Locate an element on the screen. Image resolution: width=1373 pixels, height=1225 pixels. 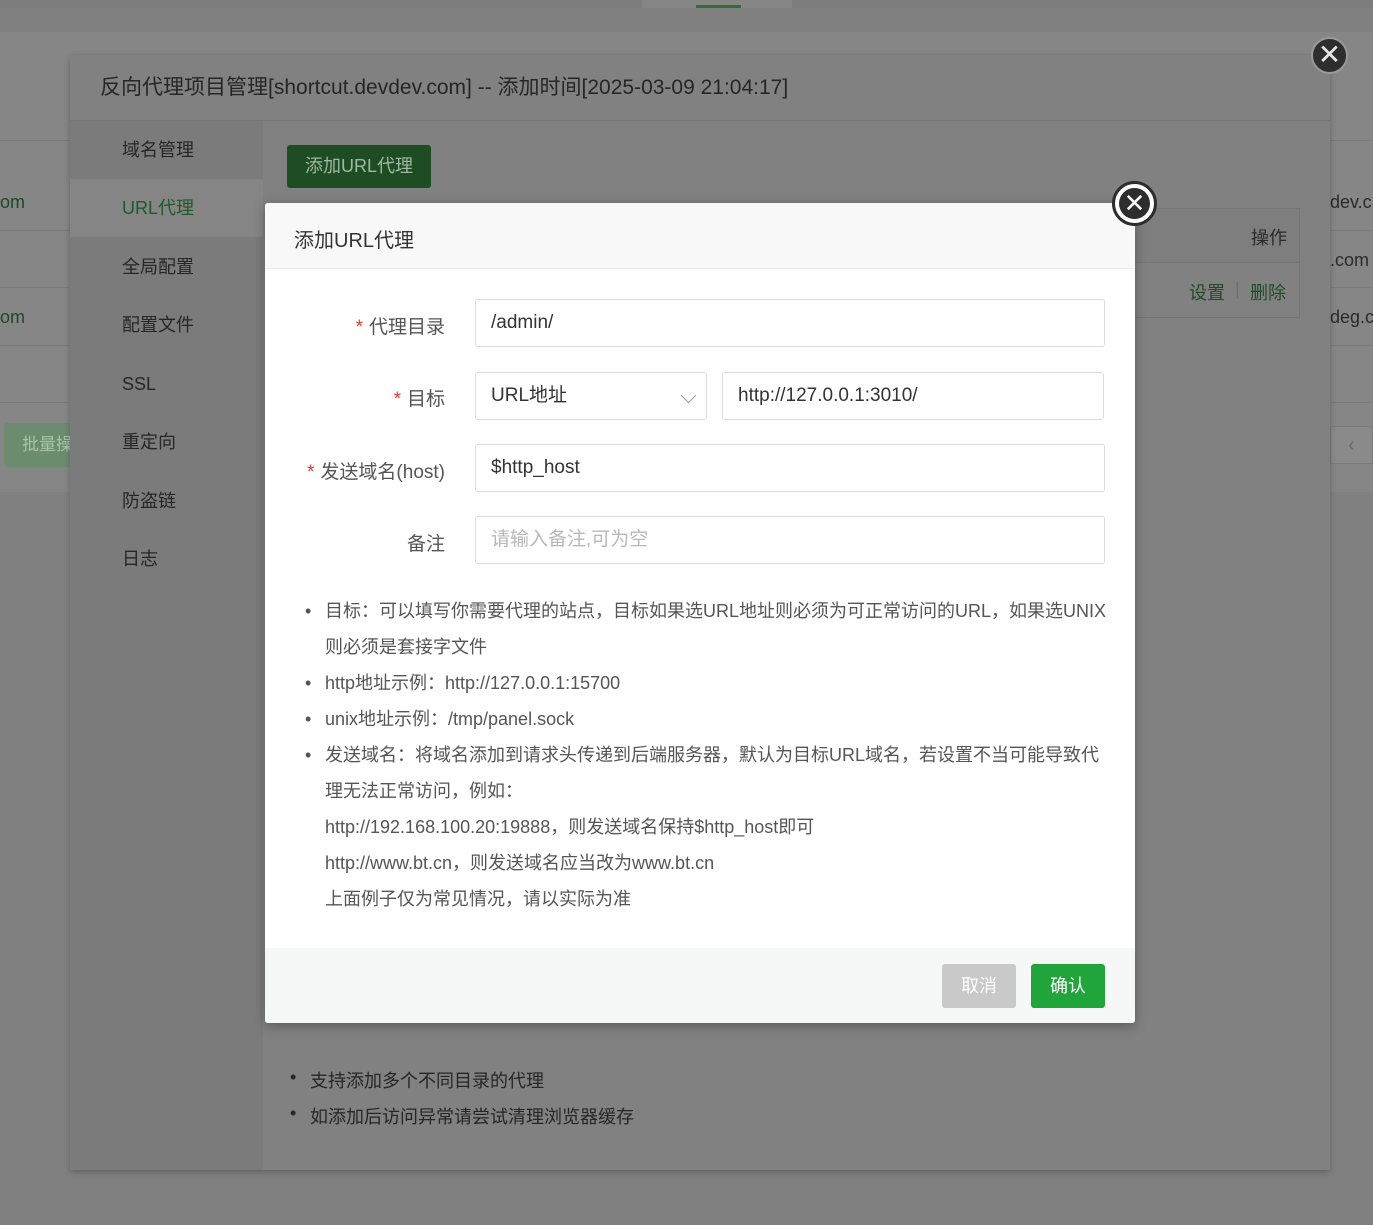
remark-input: 请输入备注,可为空 is located at coordinates (790, 540).